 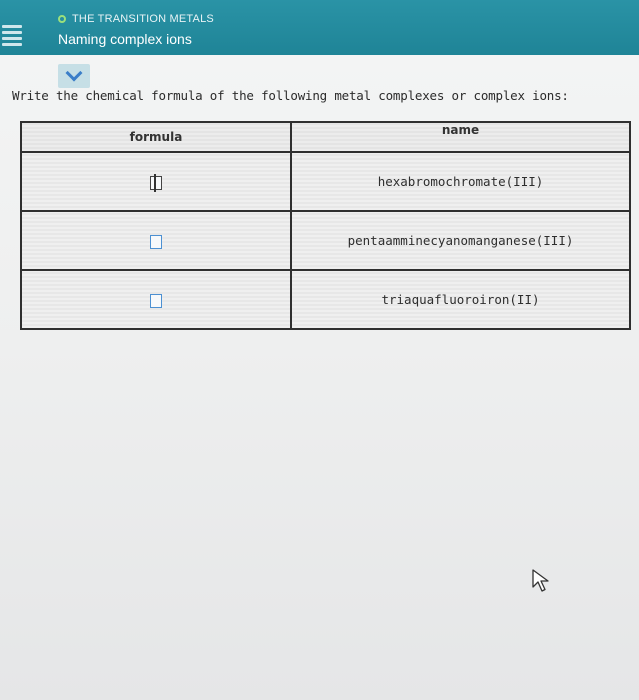 I want to click on column-header-name: name, so click(x=460, y=137).